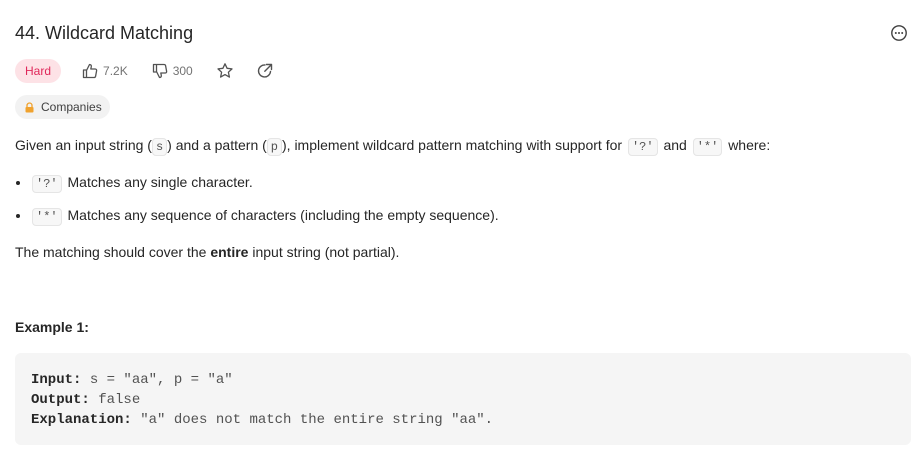 The height and width of the screenshot is (454, 924). Describe the element at coordinates (113, 252) in the screenshot. I see `coverage-text-1: The matching should cover the` at that location.